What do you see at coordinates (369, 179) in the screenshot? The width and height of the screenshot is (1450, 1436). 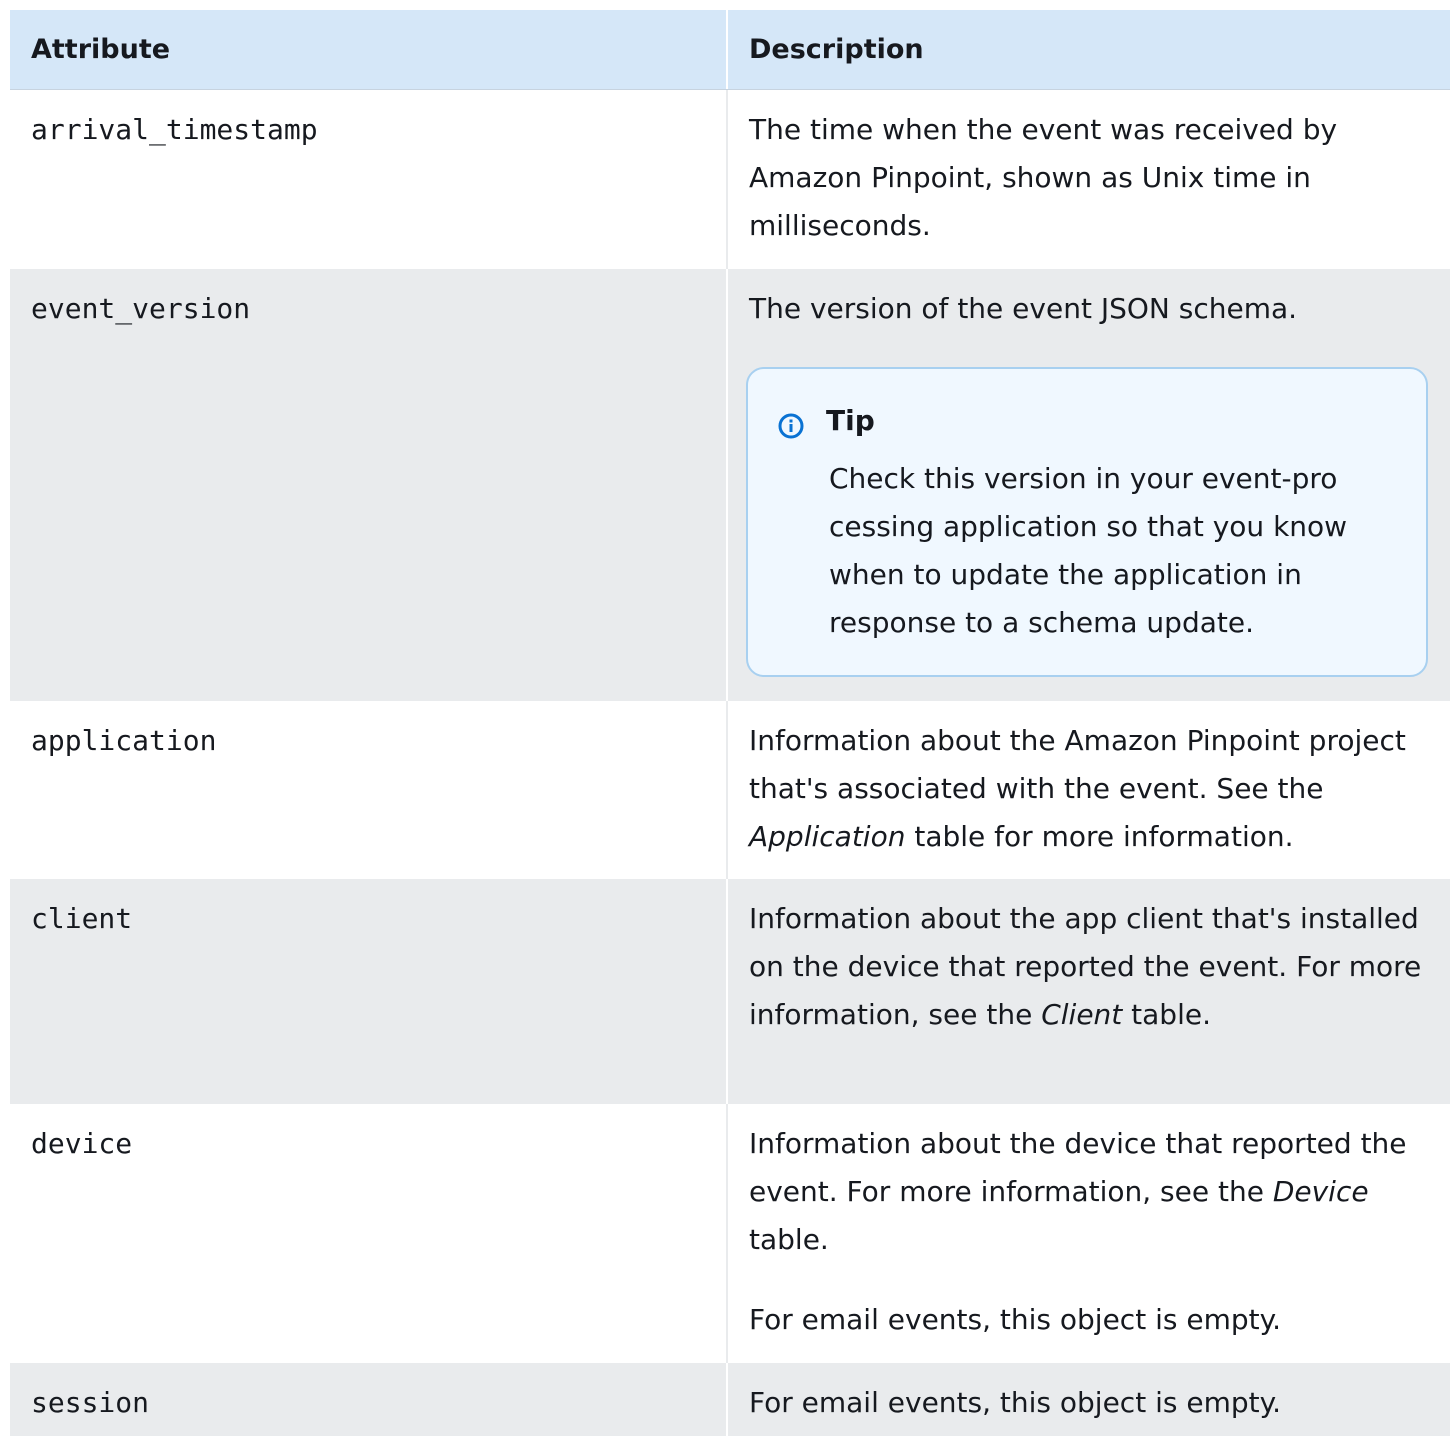 I see `attribute-cell: arrival_timestamp` at bounding box center [369, 179].